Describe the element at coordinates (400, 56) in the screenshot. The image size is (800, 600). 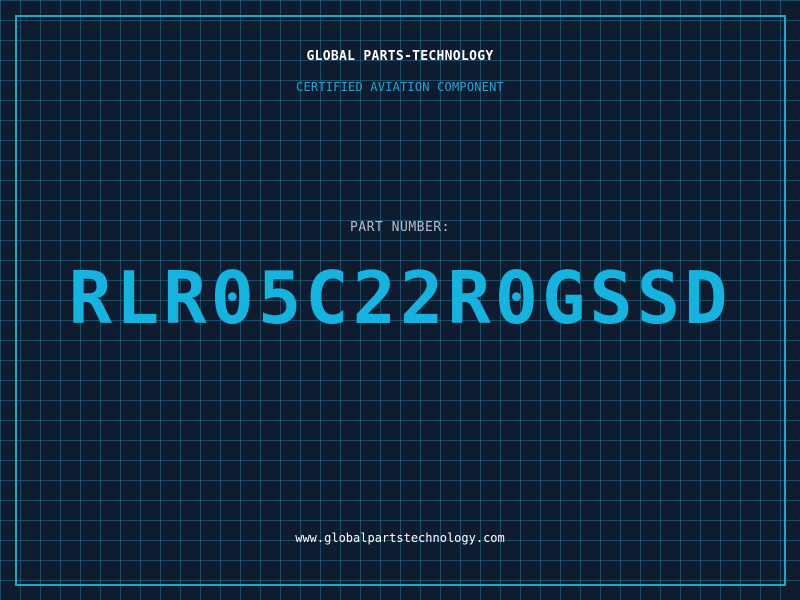
I see `company-name: GLOBAL PARTS-TECHNOLOGY` at that location.